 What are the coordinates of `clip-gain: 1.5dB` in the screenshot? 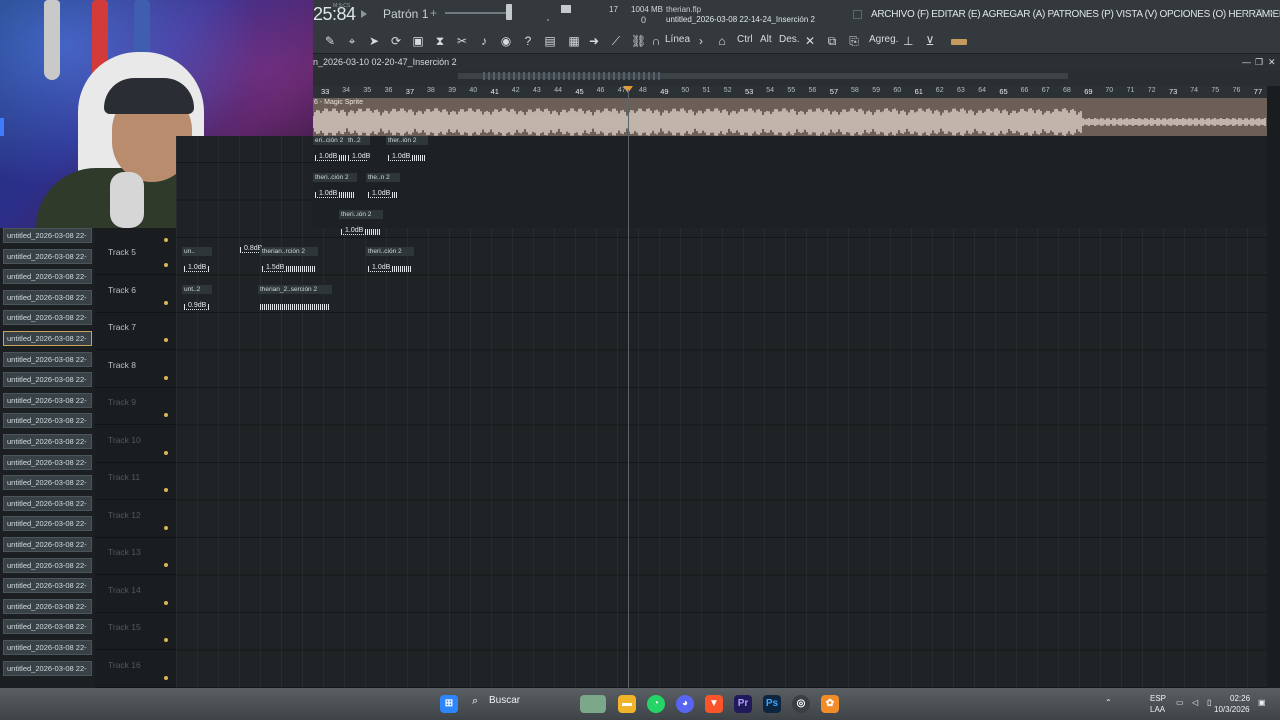 It's located at (275, 267).